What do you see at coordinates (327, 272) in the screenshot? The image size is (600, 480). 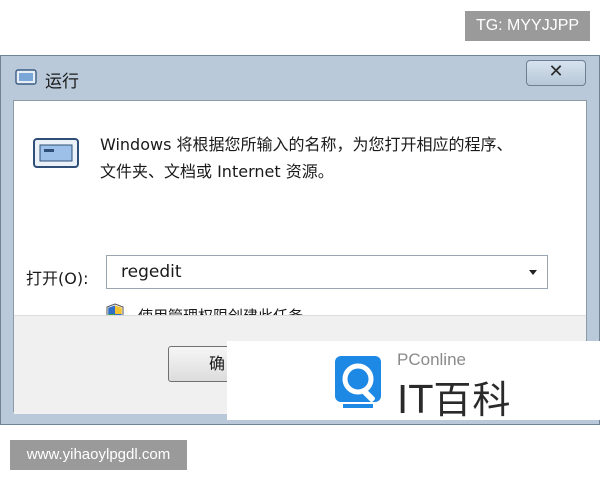 I see `open-combobox: regedit` at bounding box center [327, 272].